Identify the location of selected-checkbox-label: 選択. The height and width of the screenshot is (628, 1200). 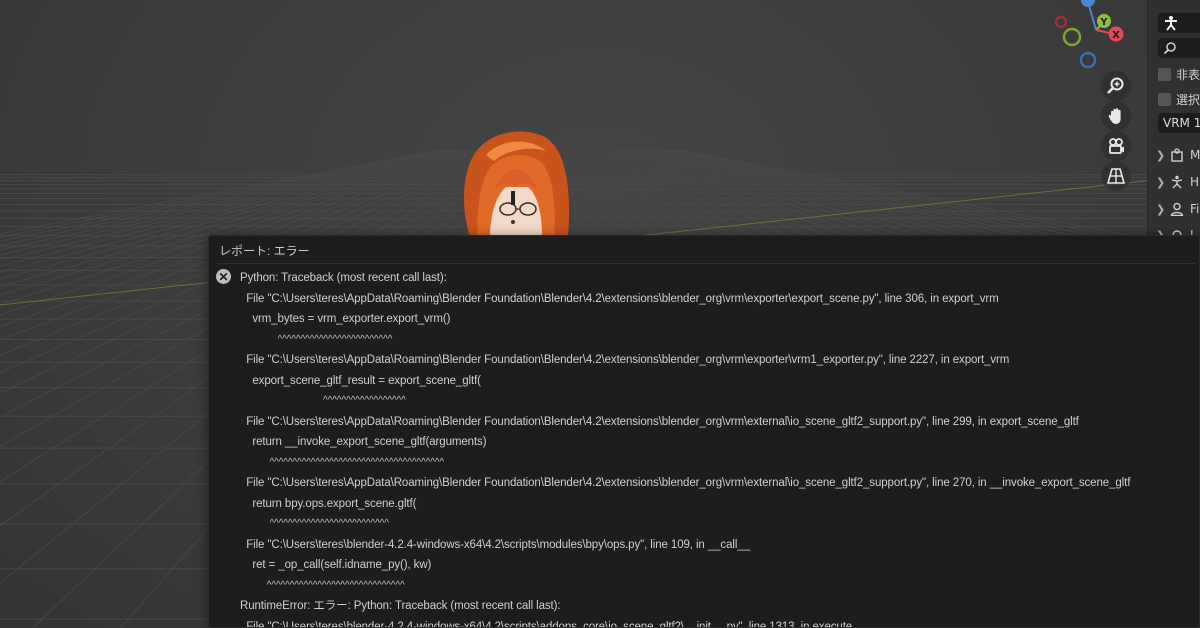
(1188, 100).